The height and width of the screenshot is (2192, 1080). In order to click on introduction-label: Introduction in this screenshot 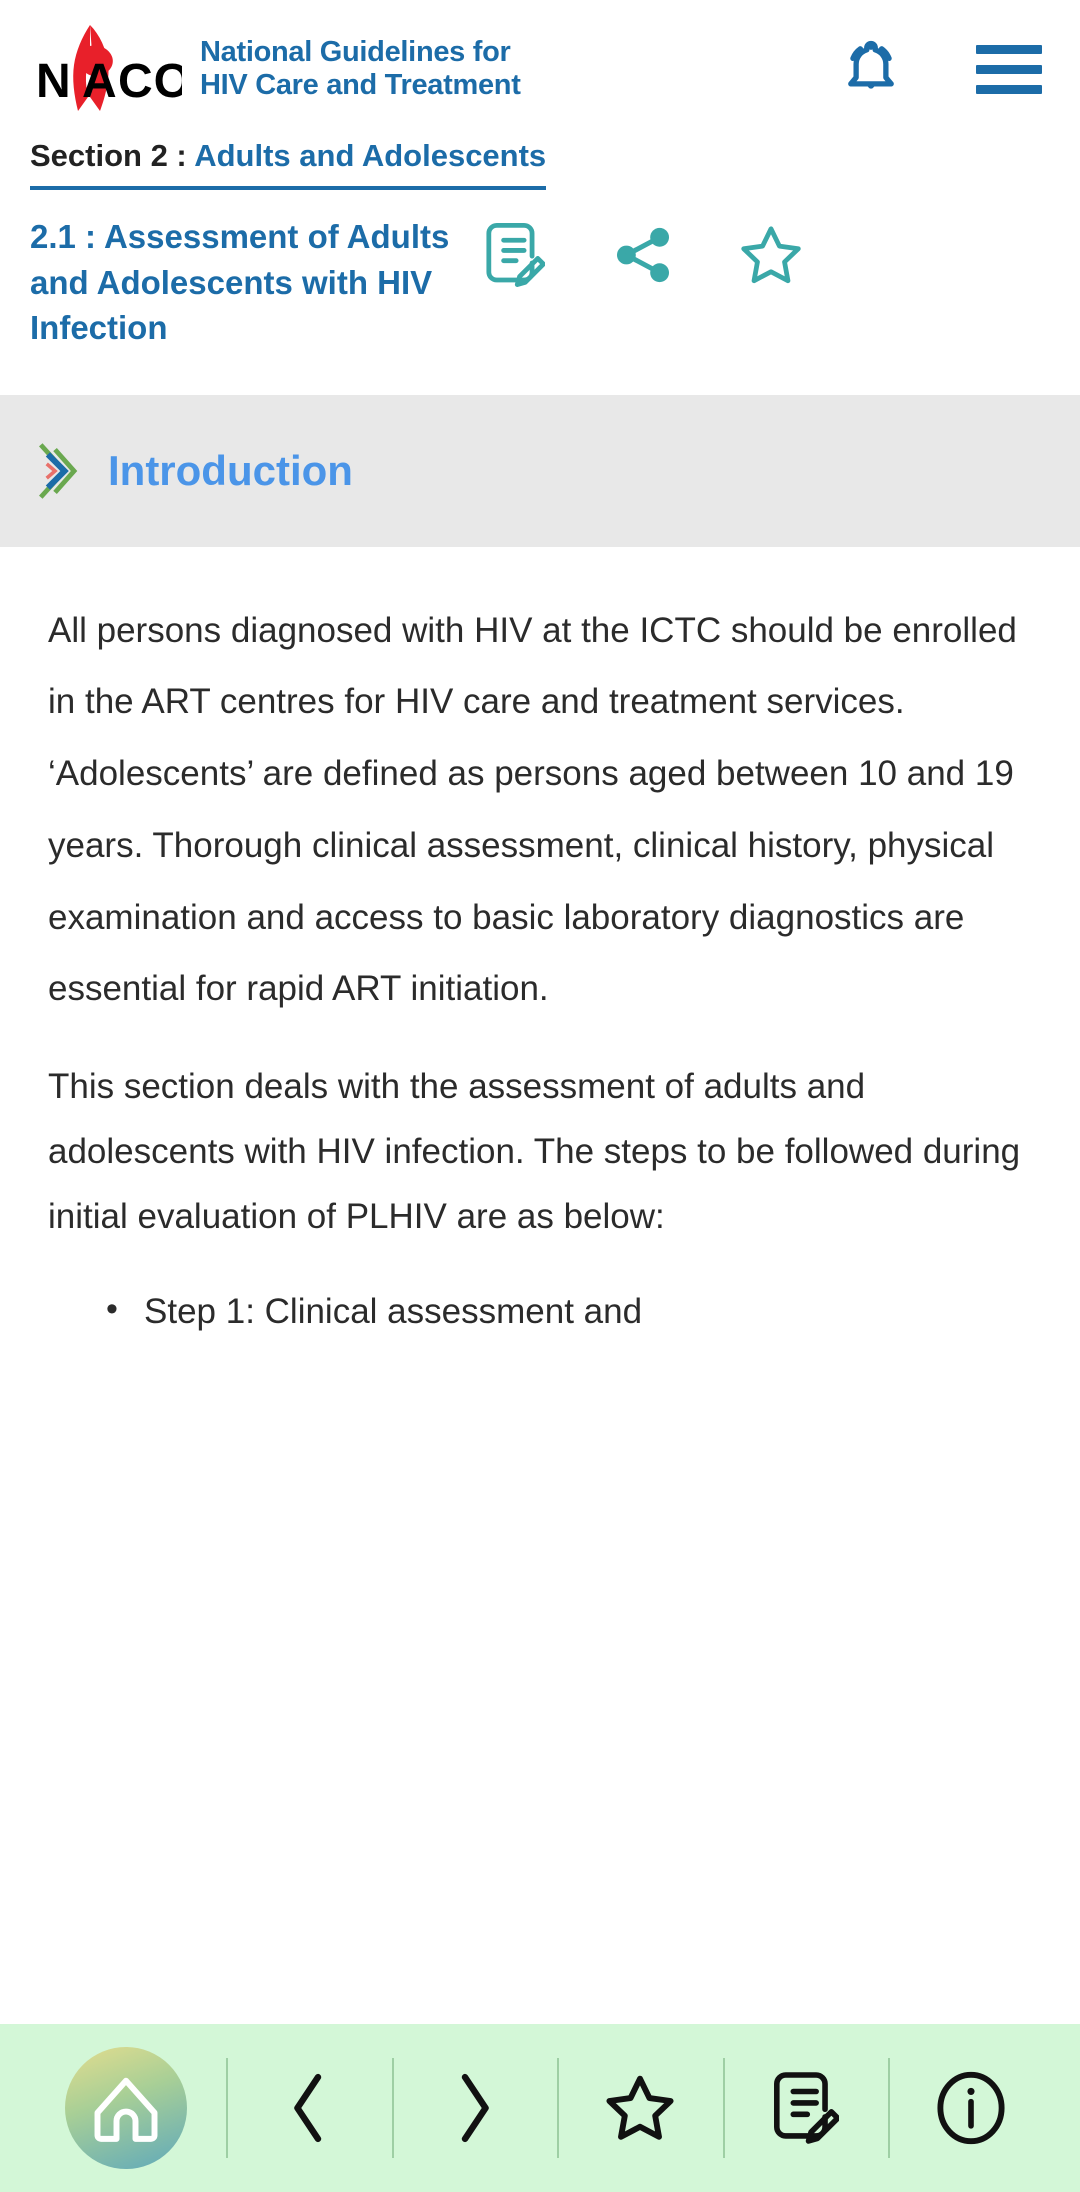, I will do `click(230, 470)`.